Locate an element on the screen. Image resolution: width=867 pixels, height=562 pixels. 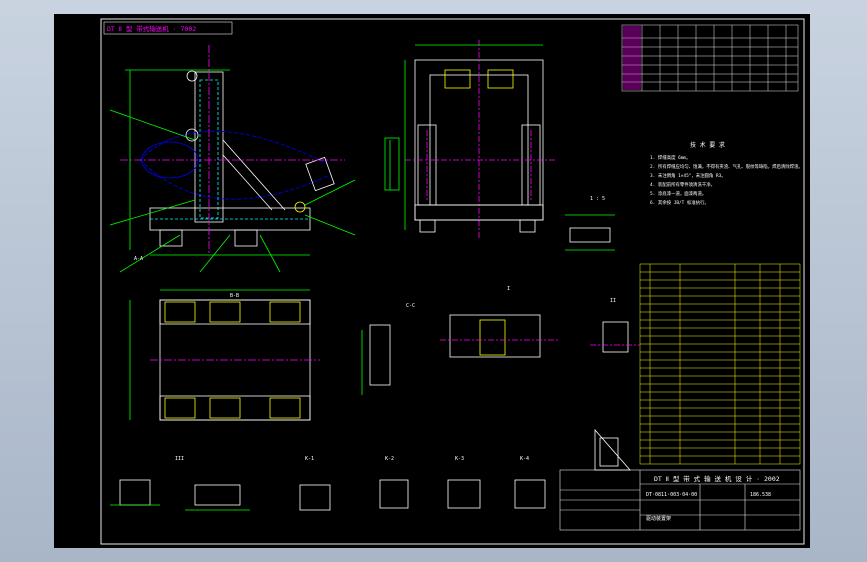
title-project: DT Ⅱ 型 带 式 输 送 机 设 计 · 2002 is located at coordinates (717, 478).